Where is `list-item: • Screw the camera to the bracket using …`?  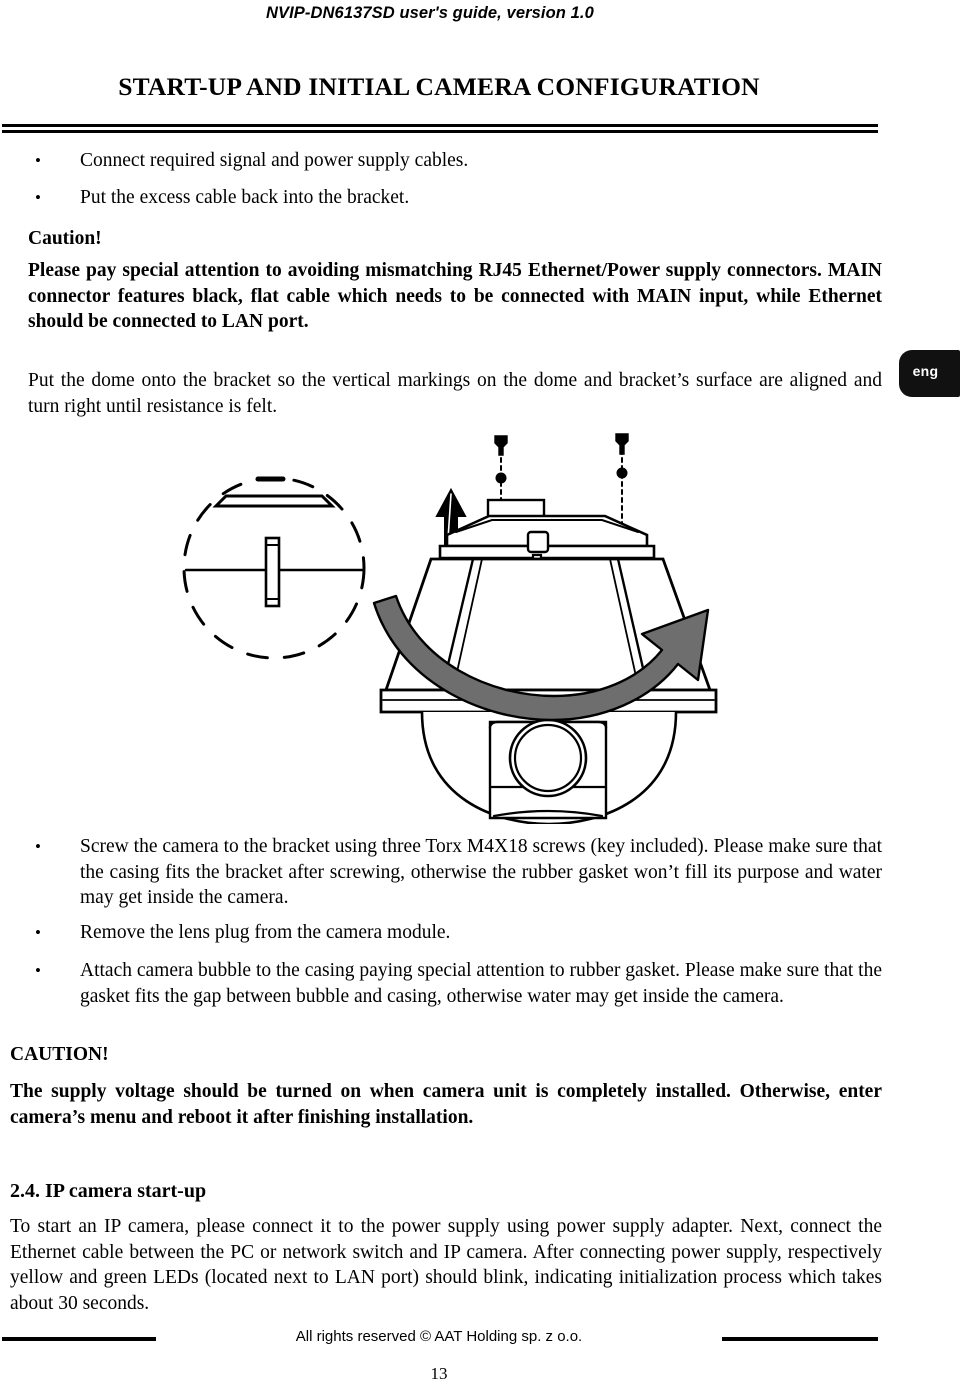 list-item: • Screw the camera to the bracket using … is located at coordinates (458, 872).